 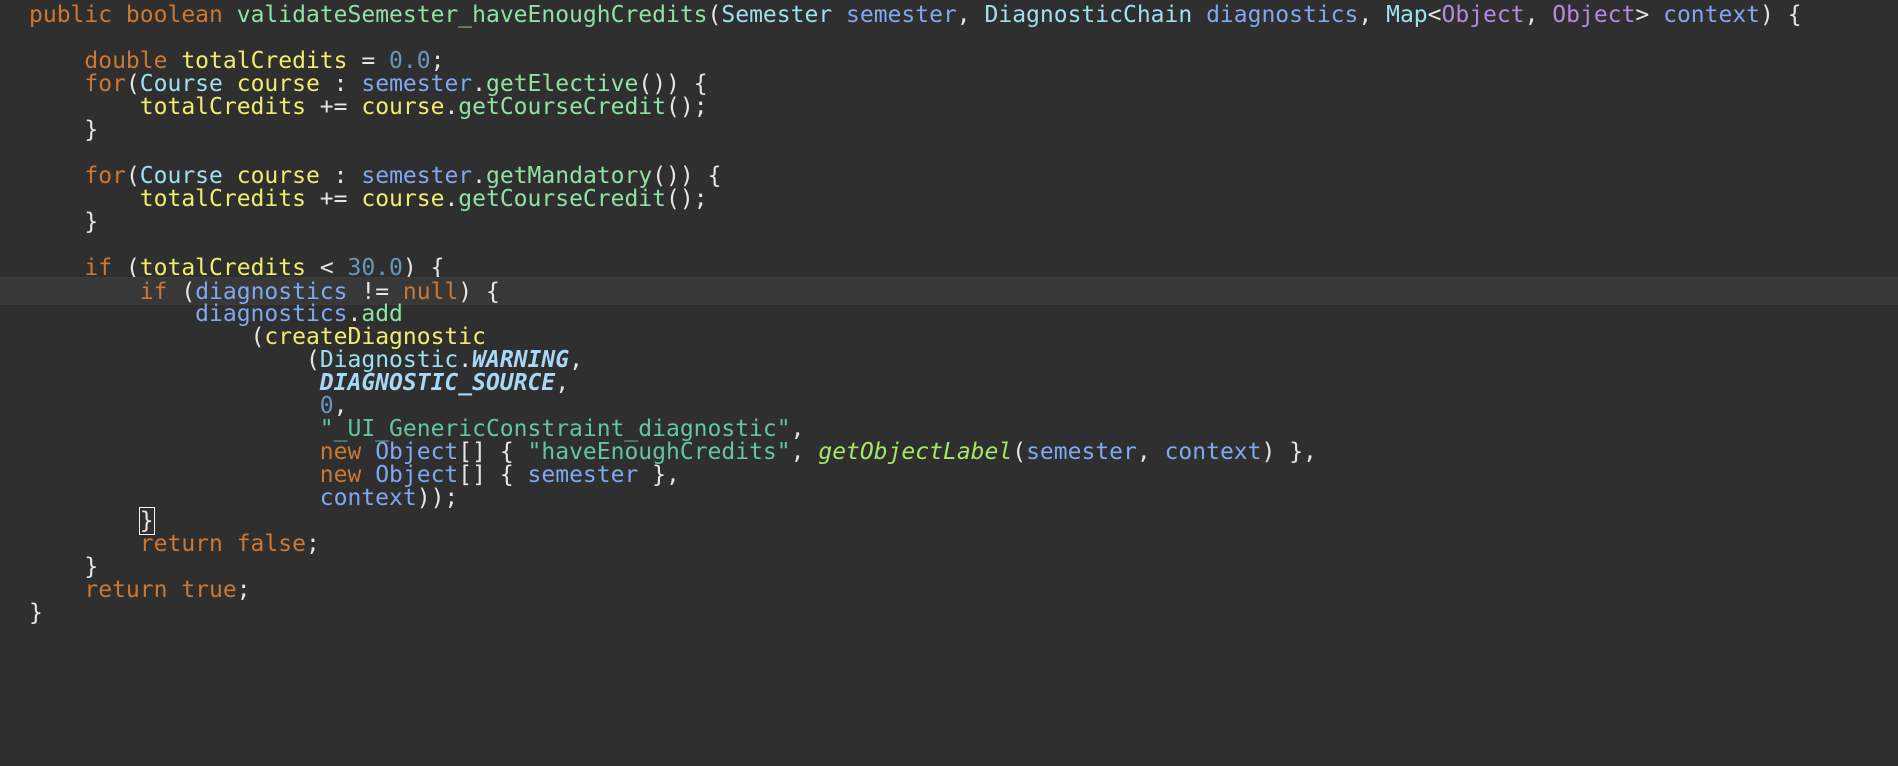 I want to click on code-token: }, so click(x=36, y=613).